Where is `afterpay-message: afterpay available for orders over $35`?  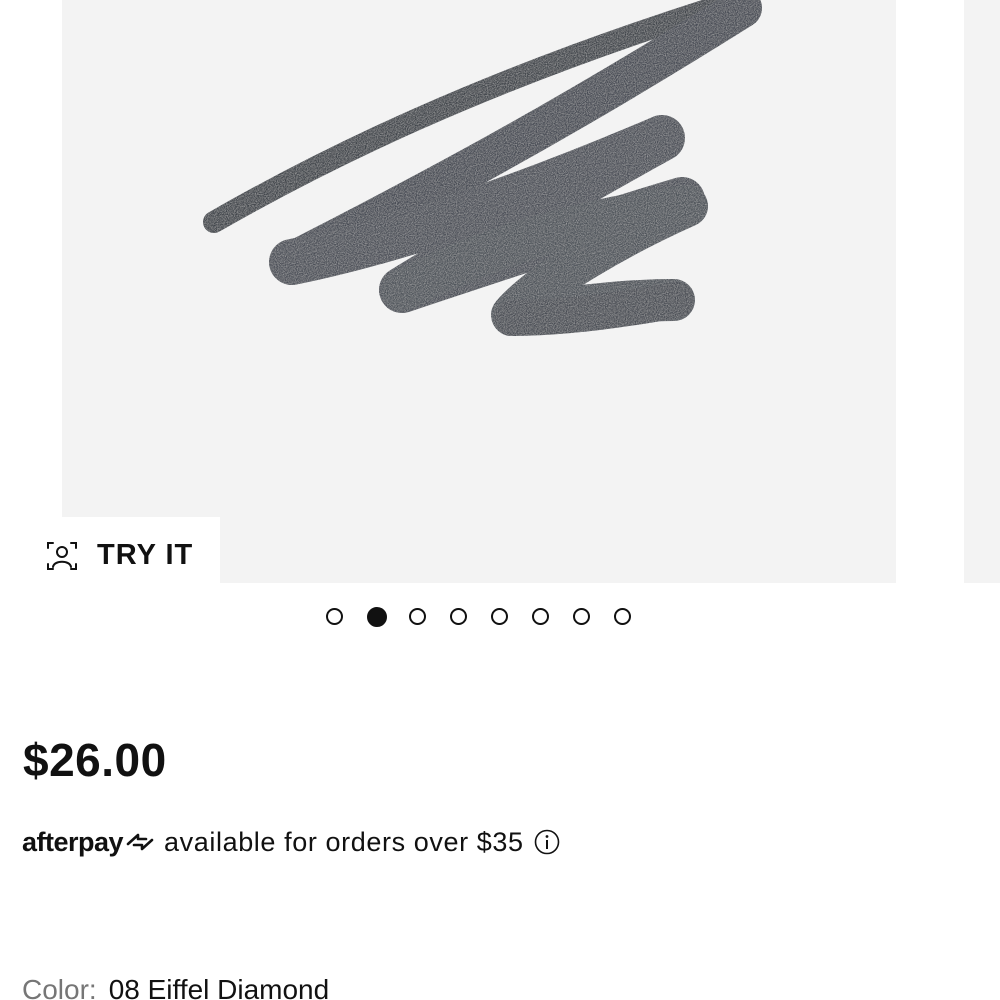
afterpay-message: afterpay available for orders over $35 is located at coordinates (291, 842).